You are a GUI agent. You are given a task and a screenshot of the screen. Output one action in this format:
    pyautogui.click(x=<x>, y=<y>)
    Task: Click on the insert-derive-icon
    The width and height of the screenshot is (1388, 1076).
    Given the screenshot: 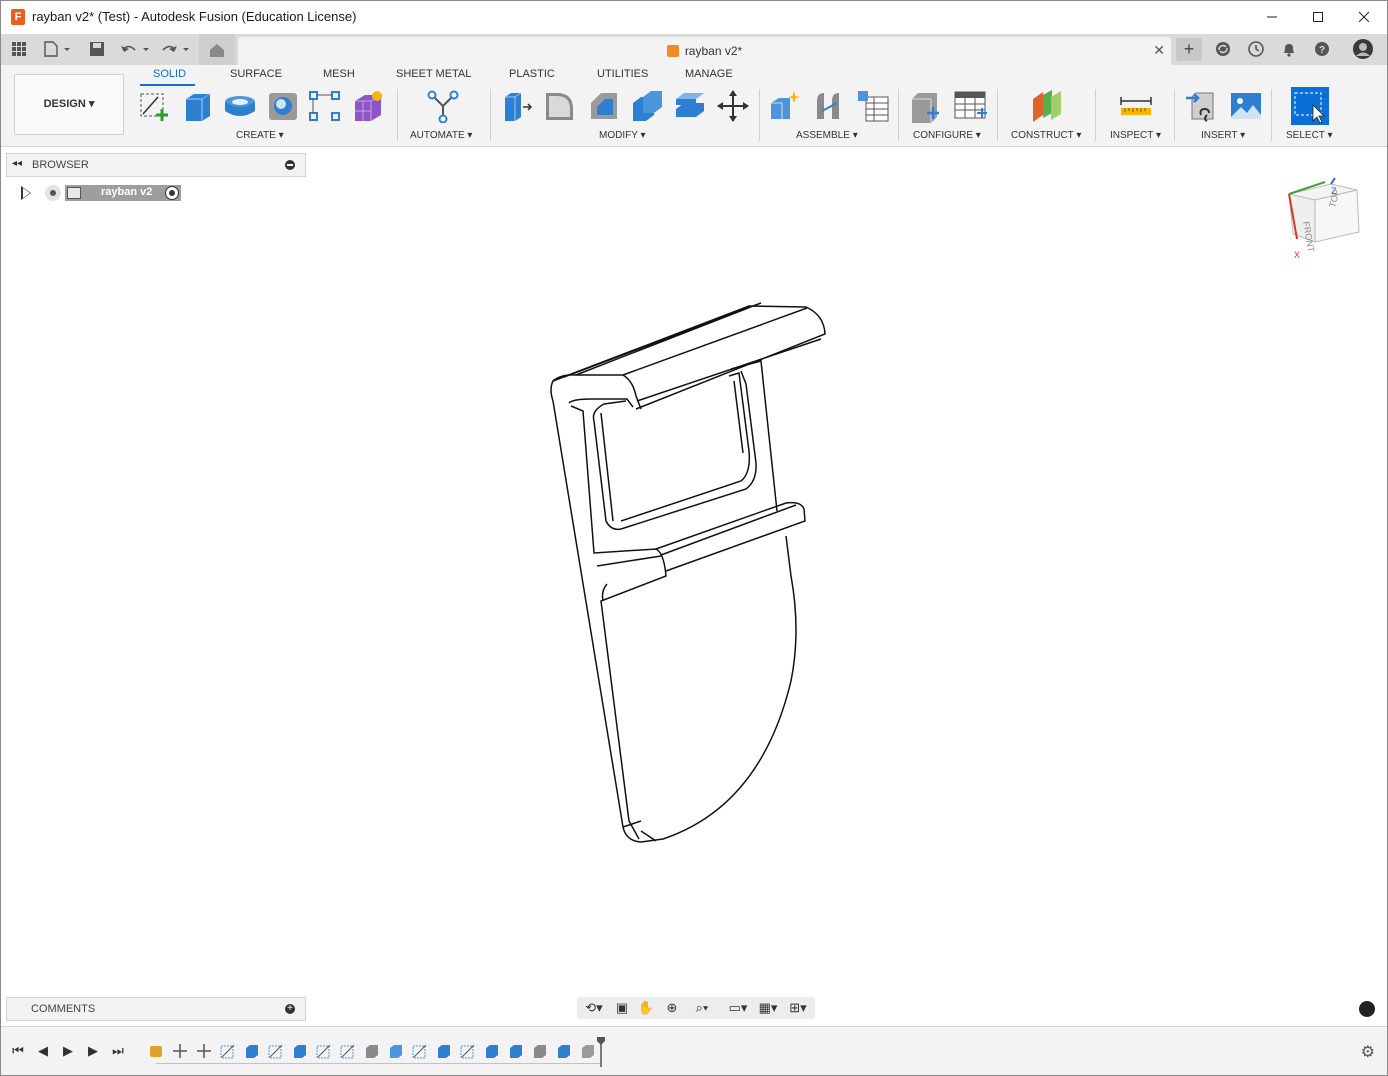 What is the action you would take?
    pyautogui.click(x=1202, y=106)
    